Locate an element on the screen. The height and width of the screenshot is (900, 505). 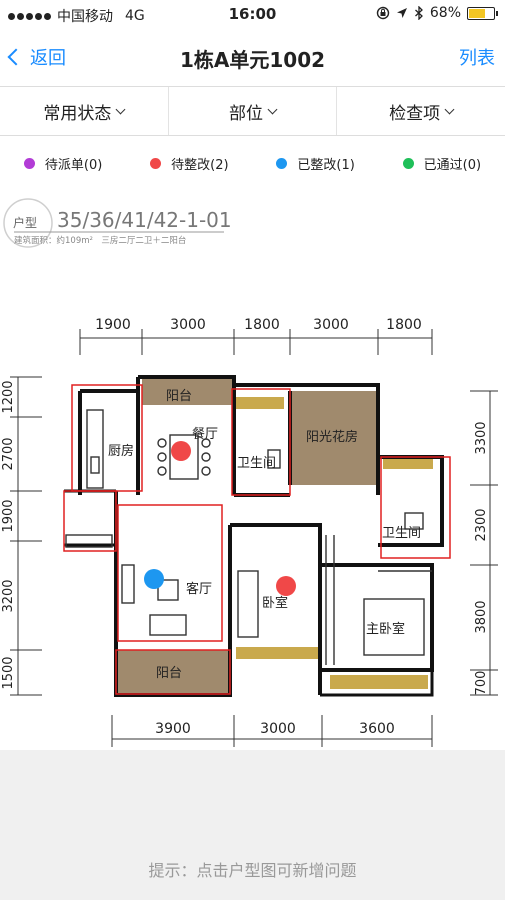
nav-bar: 返回 1栋A单元1002 列表 is located at coordinates (252, 58).